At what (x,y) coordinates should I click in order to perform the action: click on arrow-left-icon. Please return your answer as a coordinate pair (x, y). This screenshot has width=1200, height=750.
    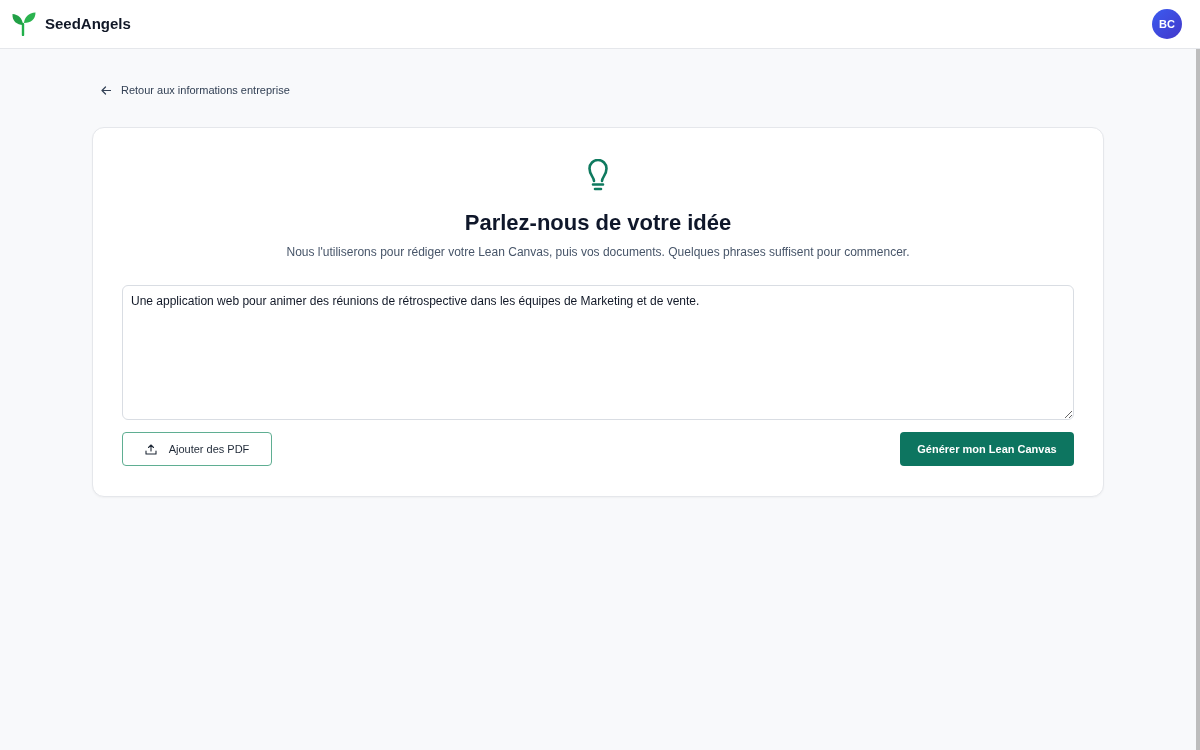
    Looking at the image, I should click on (106, 90).